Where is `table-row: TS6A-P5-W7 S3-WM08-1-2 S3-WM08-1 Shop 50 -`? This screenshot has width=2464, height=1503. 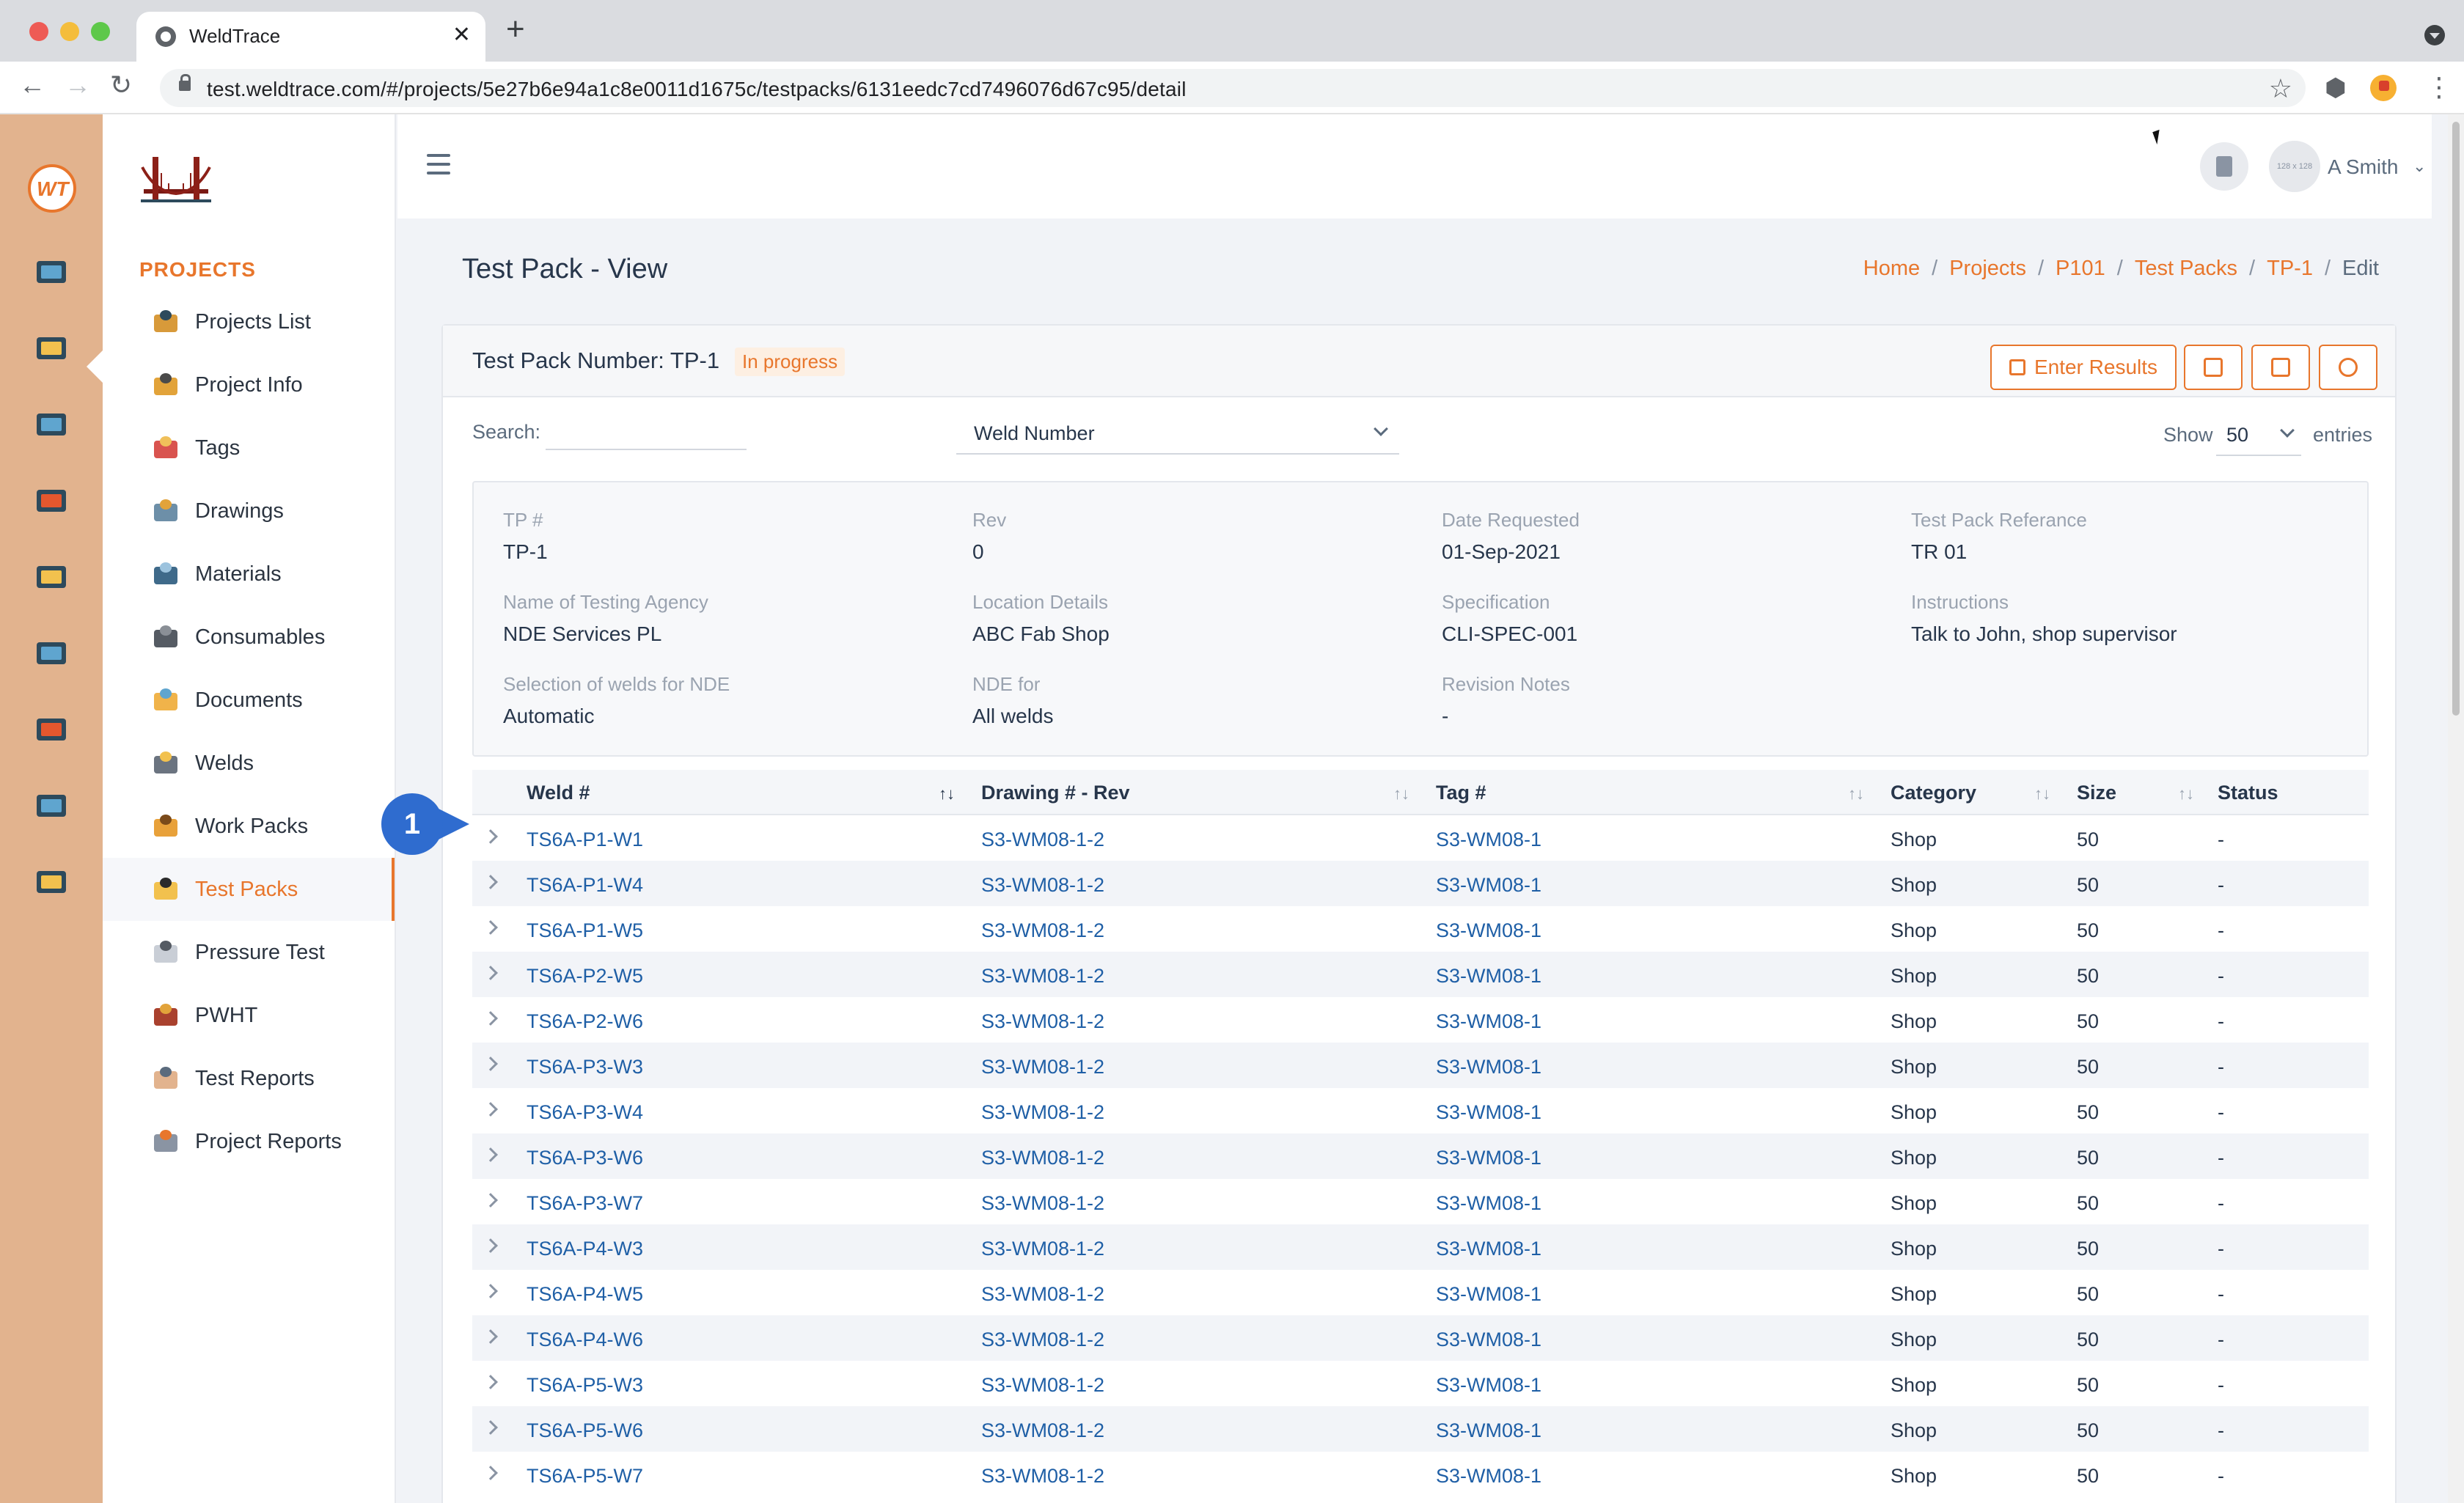
table-row: TS6A-P5-W7 S3-WM08-1-2 S3-WM08-1 Shop 50 - is located at coordinates (1420, 1474).